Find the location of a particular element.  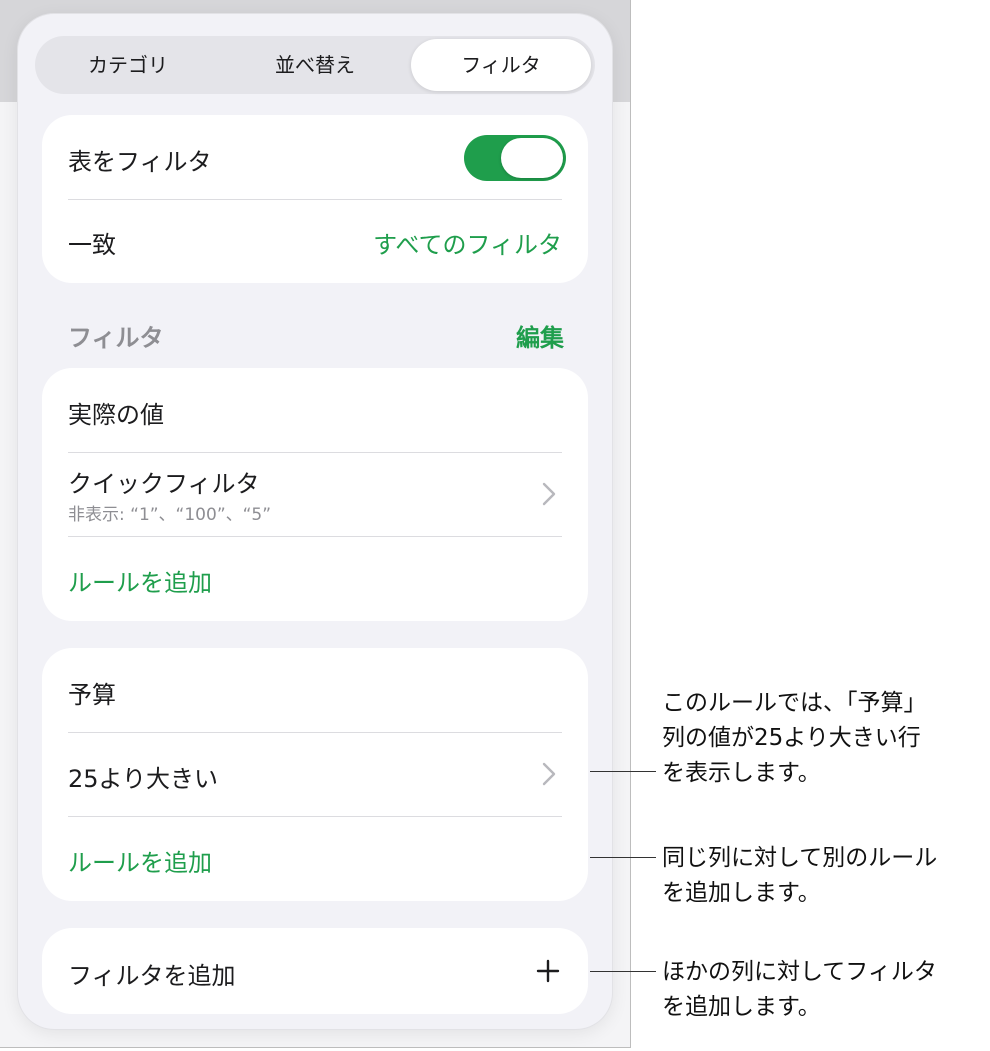

filters-section-title: フィルタ is located at coordinates (116, 338).